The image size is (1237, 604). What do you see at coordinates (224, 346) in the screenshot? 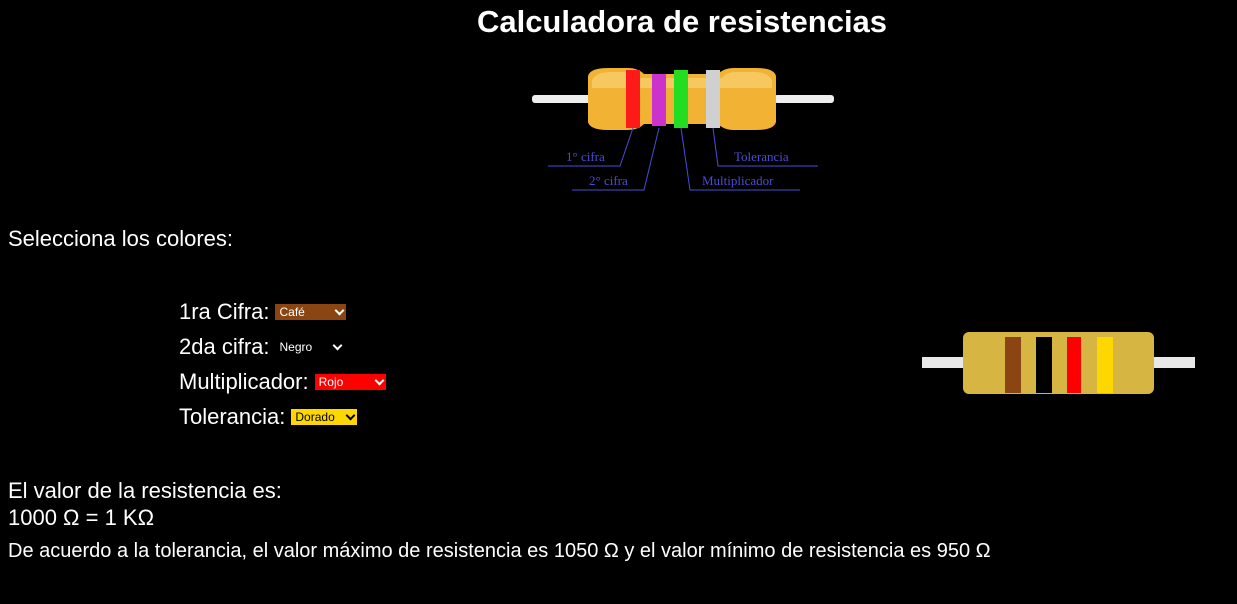
I see `digit2-label: 2da cifra:` at bounding box center [224, 346].